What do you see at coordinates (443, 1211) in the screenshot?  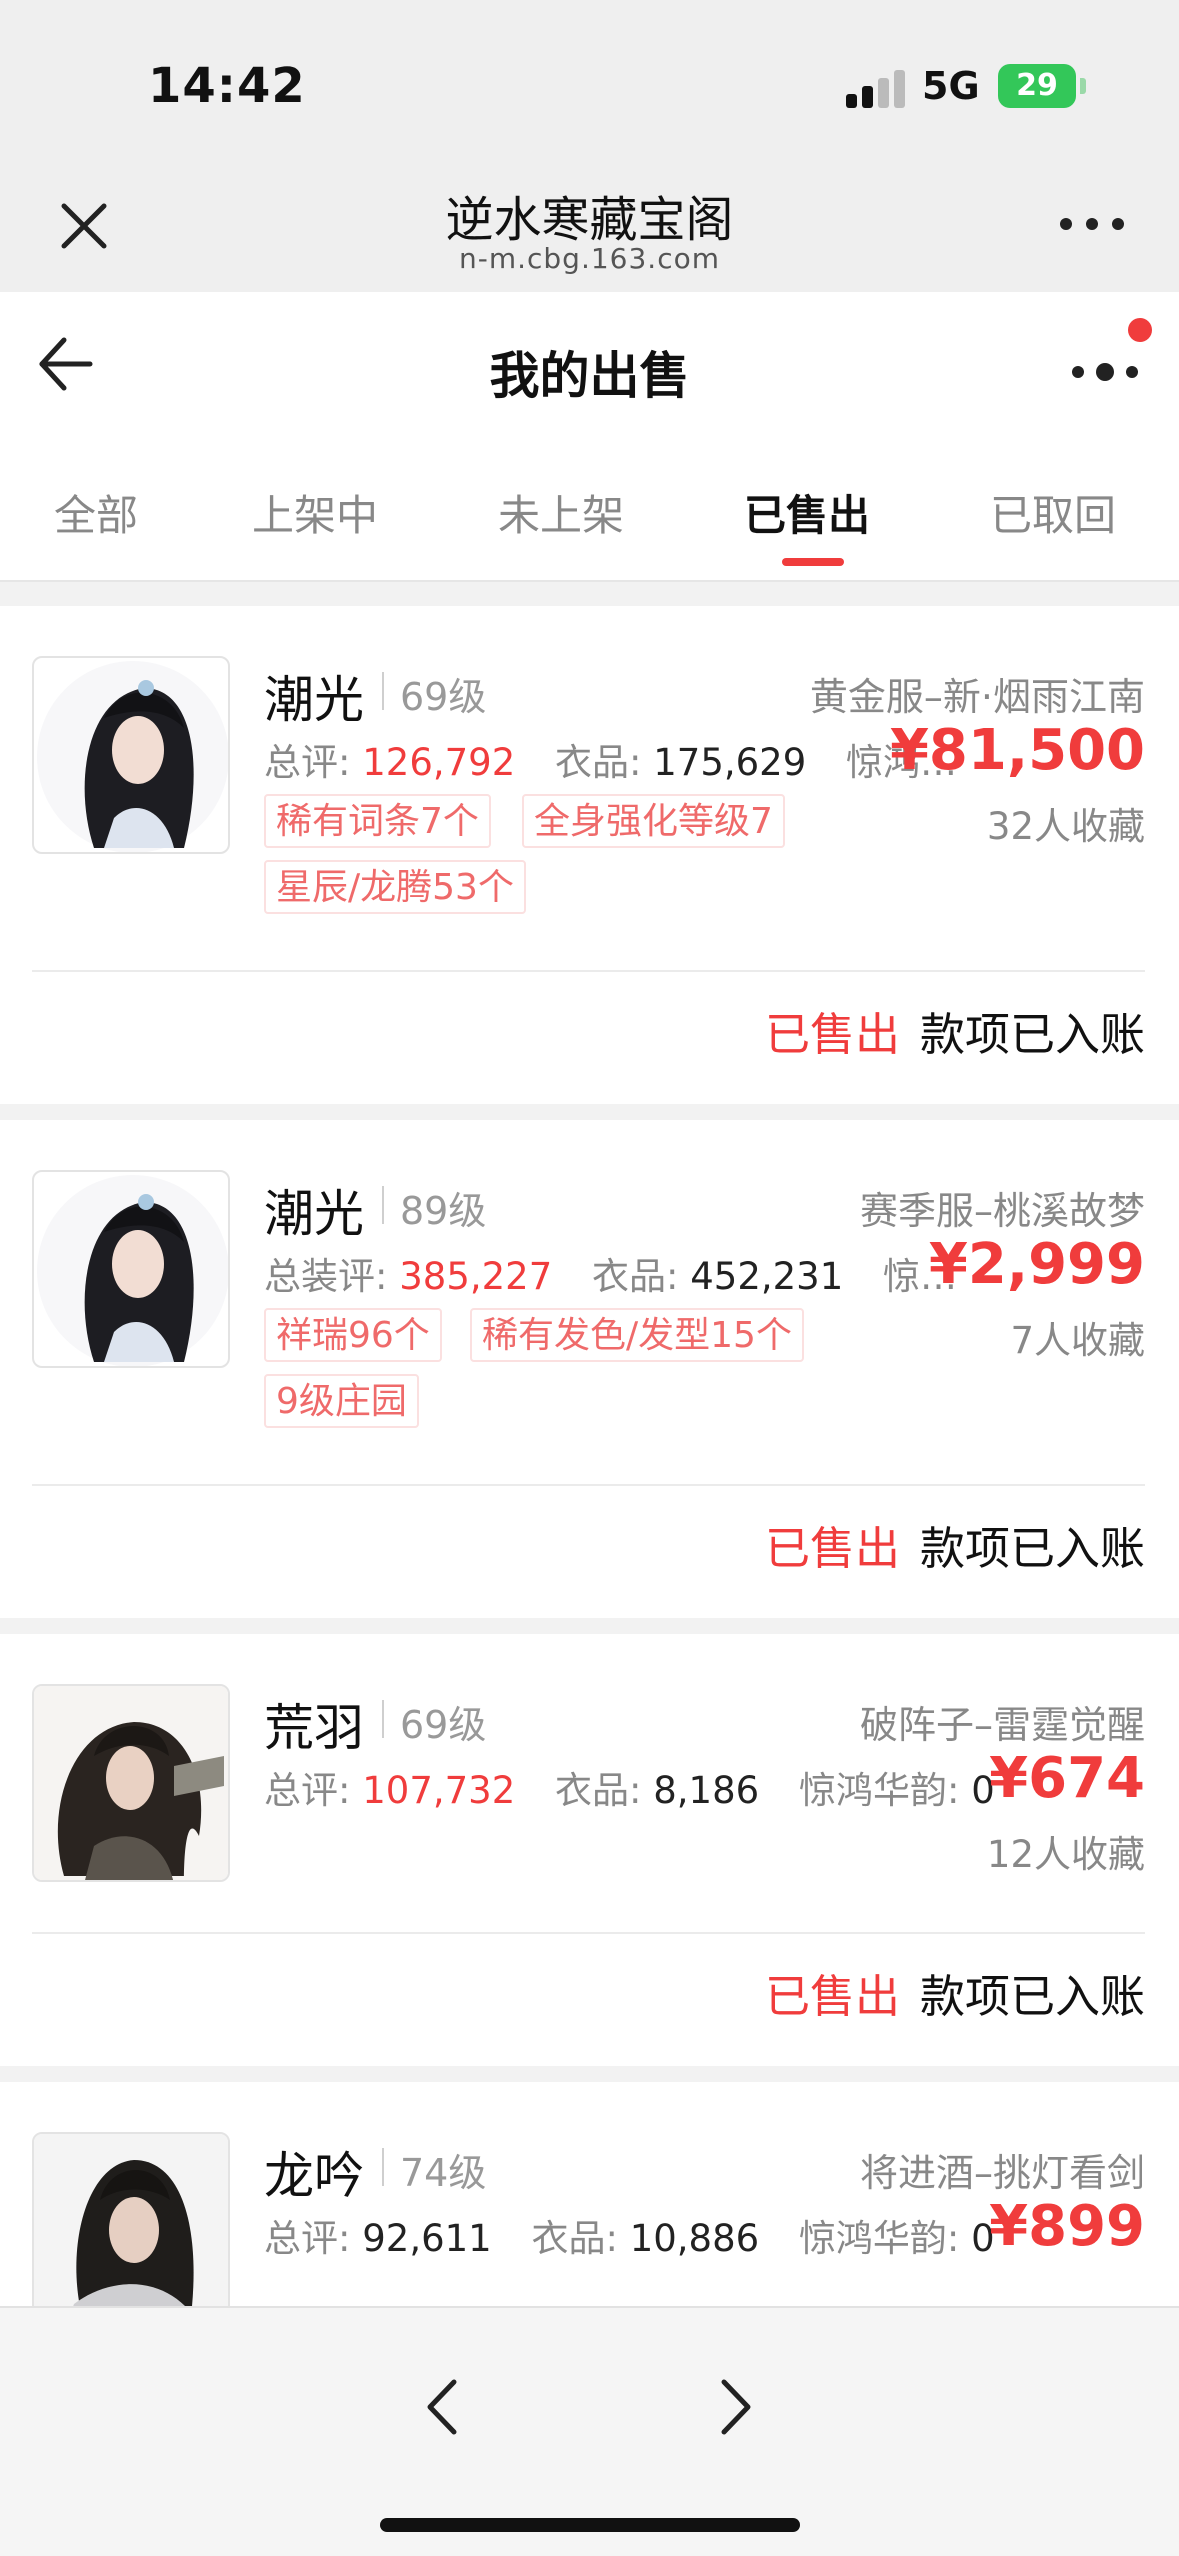 I see `character-level: 89级` at bounding box center [443, 1211].